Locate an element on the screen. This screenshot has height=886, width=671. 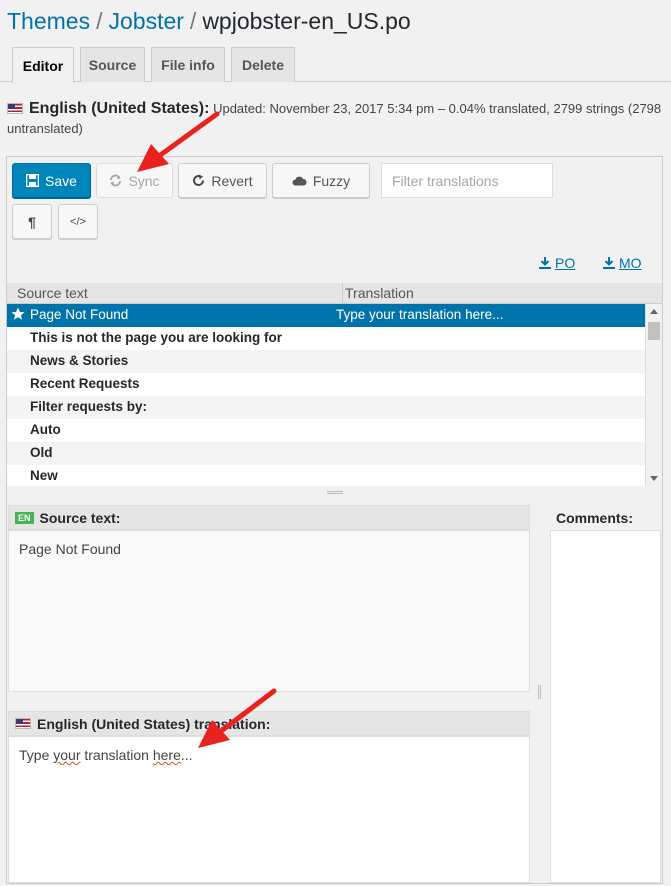
revert-button: Revert is located at coordinates (222, 180).